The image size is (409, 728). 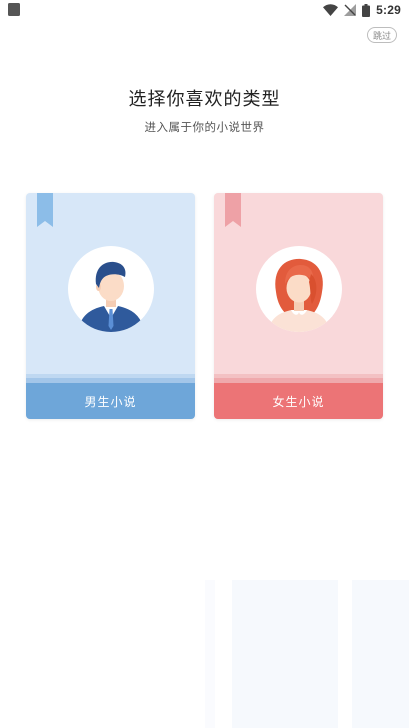 I want to click on page-title: 选择你喜欢的类型, so click(x=204, y=99).